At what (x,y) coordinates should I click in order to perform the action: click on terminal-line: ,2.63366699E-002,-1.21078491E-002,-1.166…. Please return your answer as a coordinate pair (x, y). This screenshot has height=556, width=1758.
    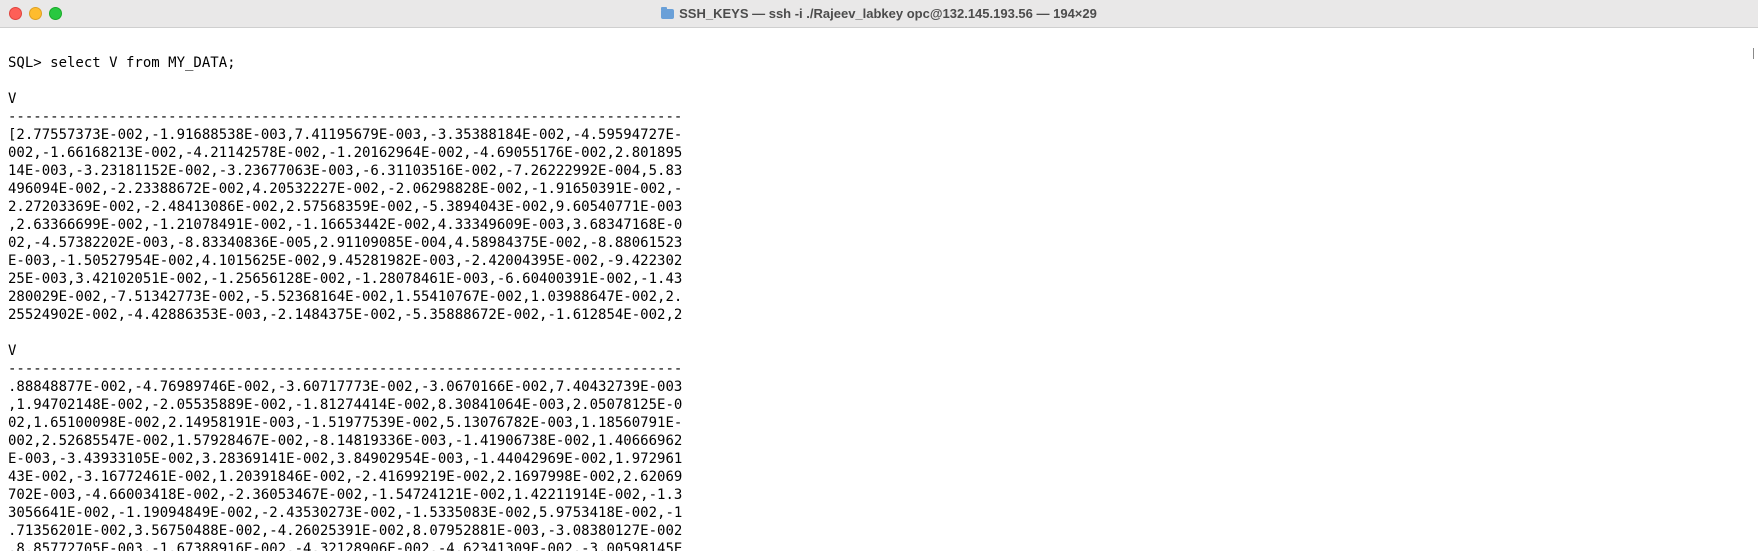
    Looking at the image, I should click on (345, 225).